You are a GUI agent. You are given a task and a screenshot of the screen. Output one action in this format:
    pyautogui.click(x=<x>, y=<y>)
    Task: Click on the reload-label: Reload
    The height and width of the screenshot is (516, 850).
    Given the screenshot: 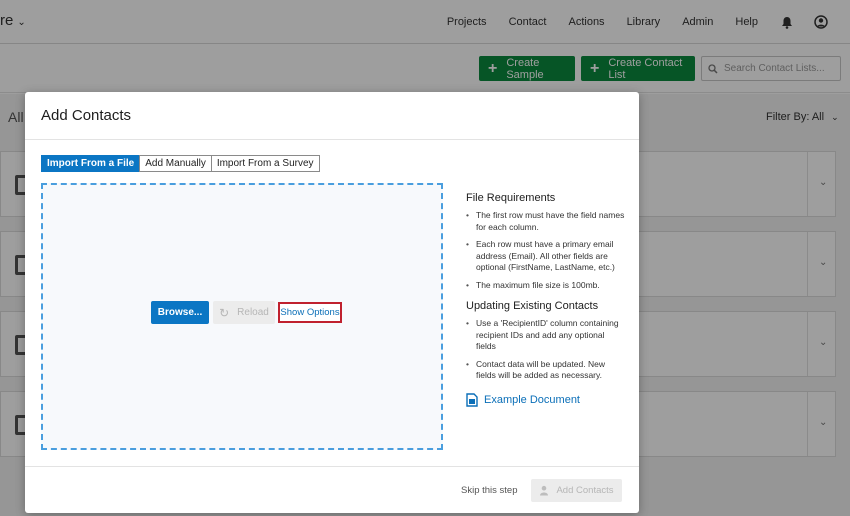 What is the action you would take?
    pyautogui.click(x=253, y=312)
    